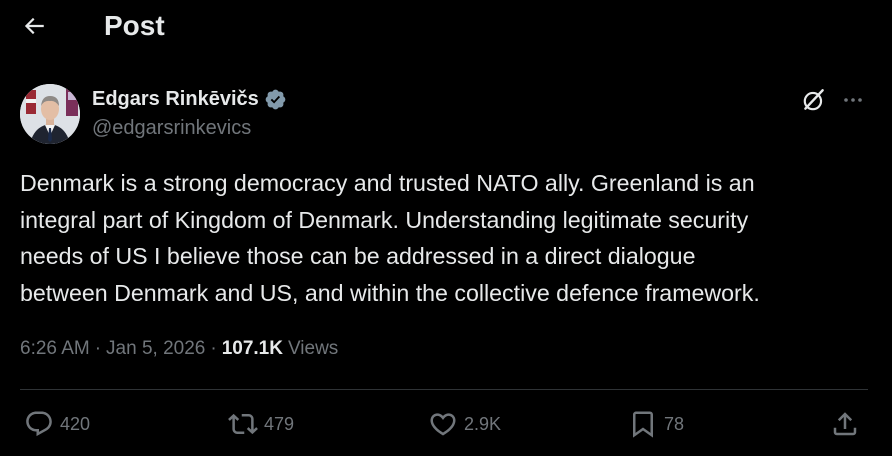 The width and height of the screenshot is (892, 456). I want to click on repost-button: 479, so click(261, 424).